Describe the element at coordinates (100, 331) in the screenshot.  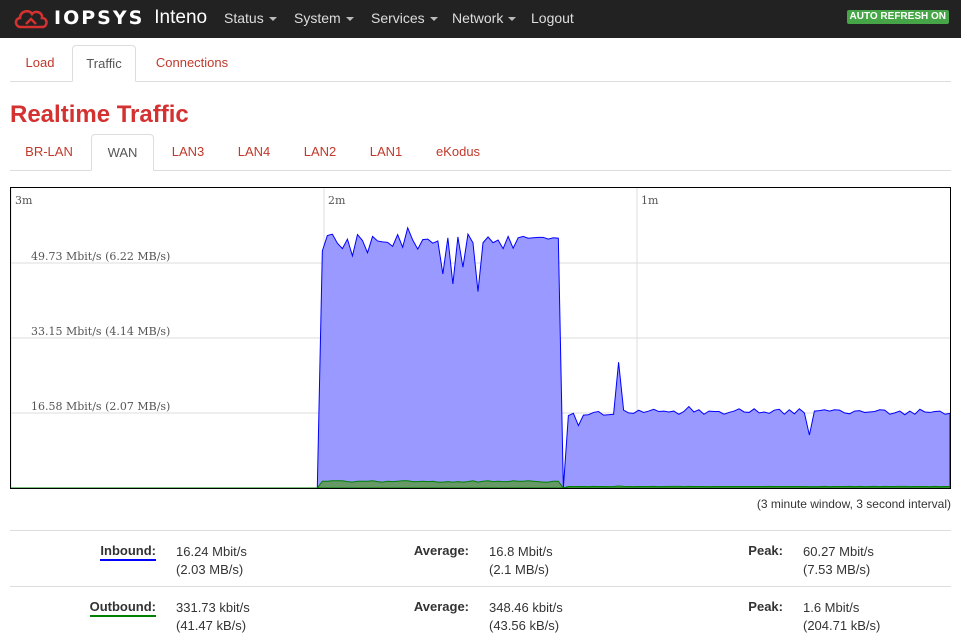
I see `y-tick-label: 33.15 Mbit/s (4.14 MB/s)` at that location.